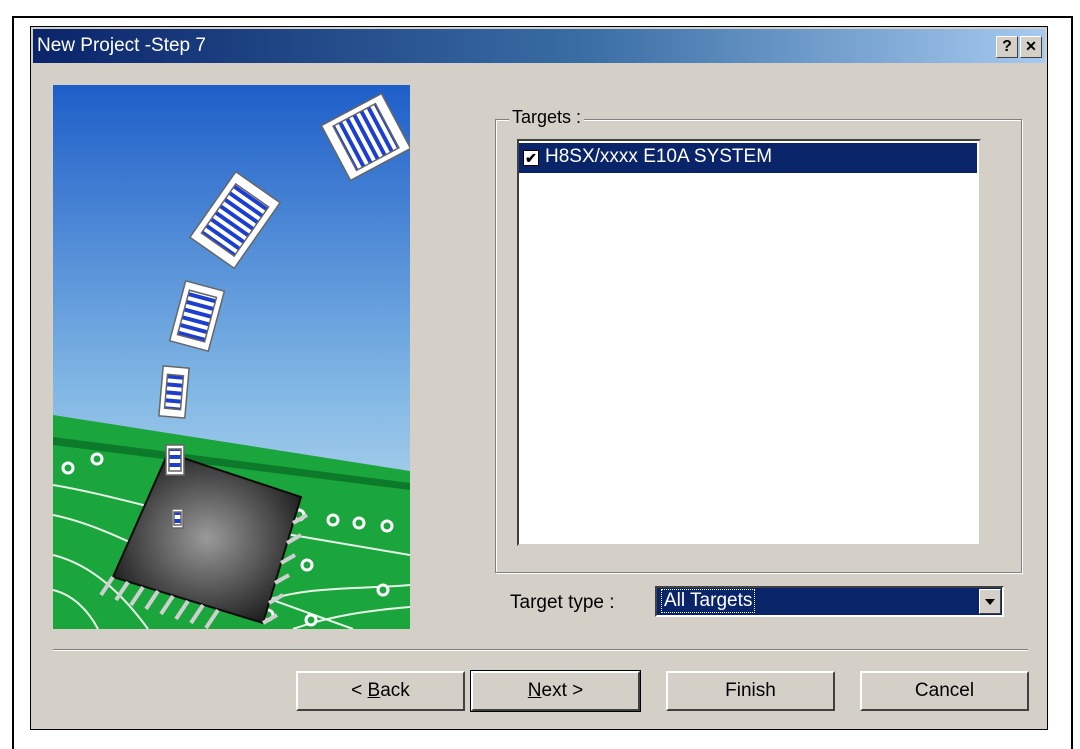 This screenshot has height=749, width=1080. What do you see at coordinates (829, 601) in the screenshot?
I see `target-type-select: All Targets` at bounding box center [829, 601].